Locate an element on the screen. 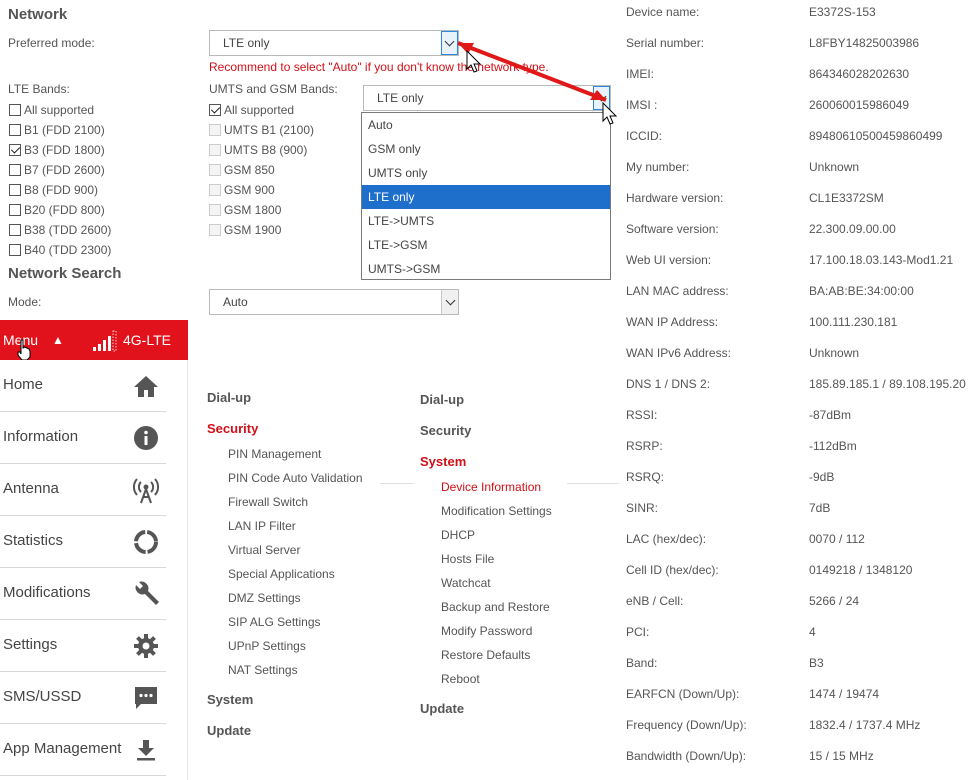 This screenshot has height=780, width=980. dropdown-option: GSM only is located at coordinates (486, 149).